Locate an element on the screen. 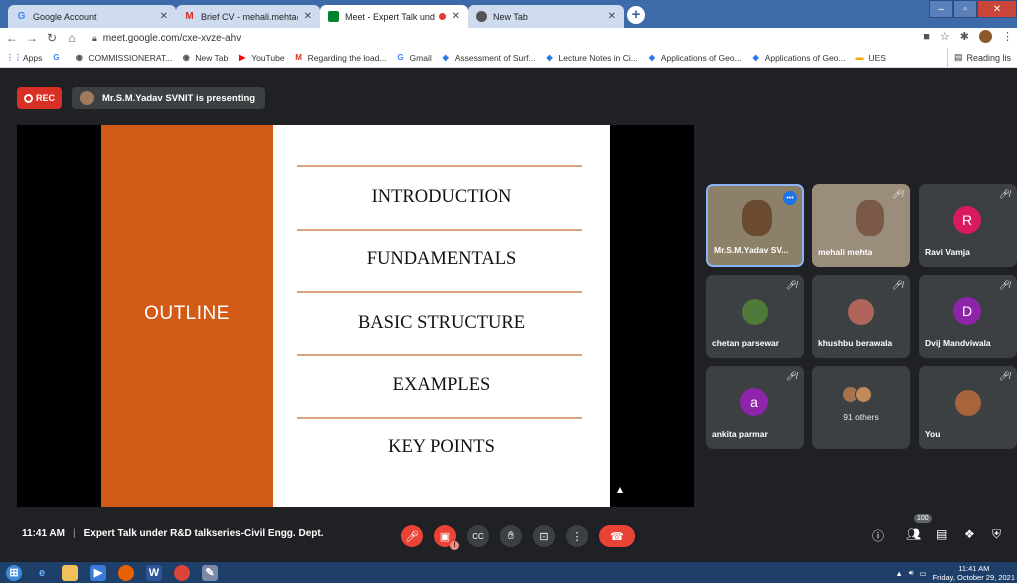 The height and width of the screenshot is (583, 1017). menu-icon: ⋮ is located at coordinates (1007, 36).